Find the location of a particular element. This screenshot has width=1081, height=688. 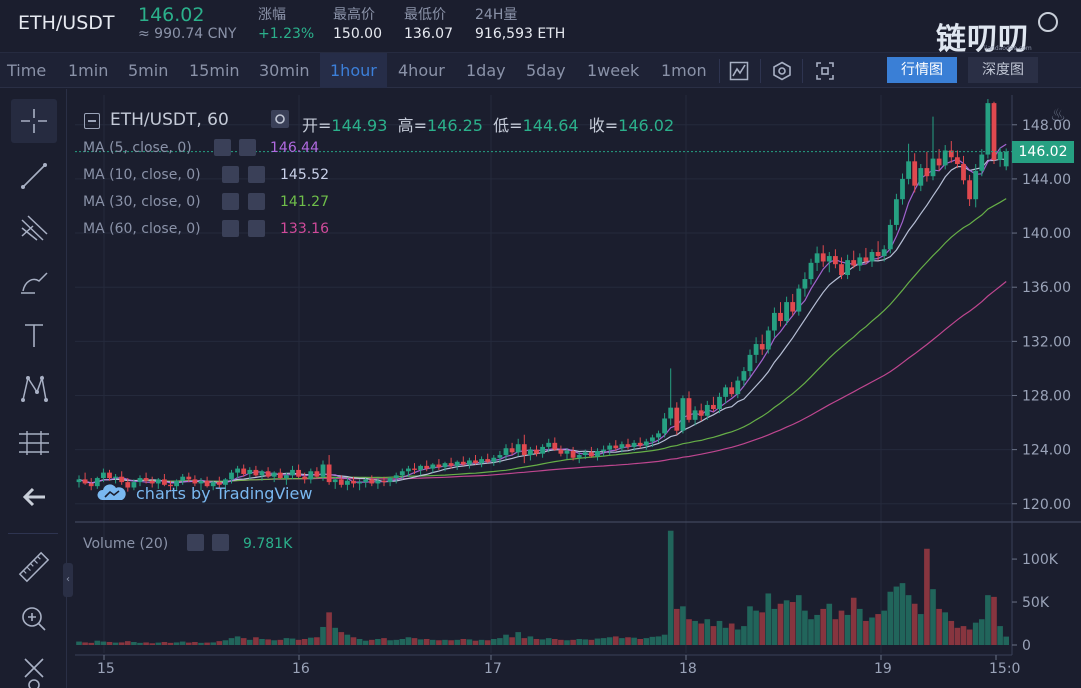

interval-5day: 5day is located at coordinates (546, 70).